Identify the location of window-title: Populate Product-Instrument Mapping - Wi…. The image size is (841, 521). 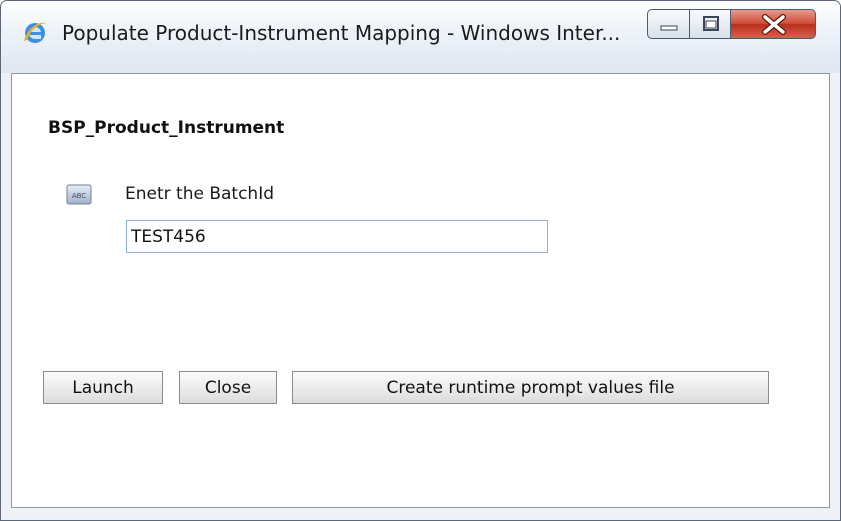
(341, 33).